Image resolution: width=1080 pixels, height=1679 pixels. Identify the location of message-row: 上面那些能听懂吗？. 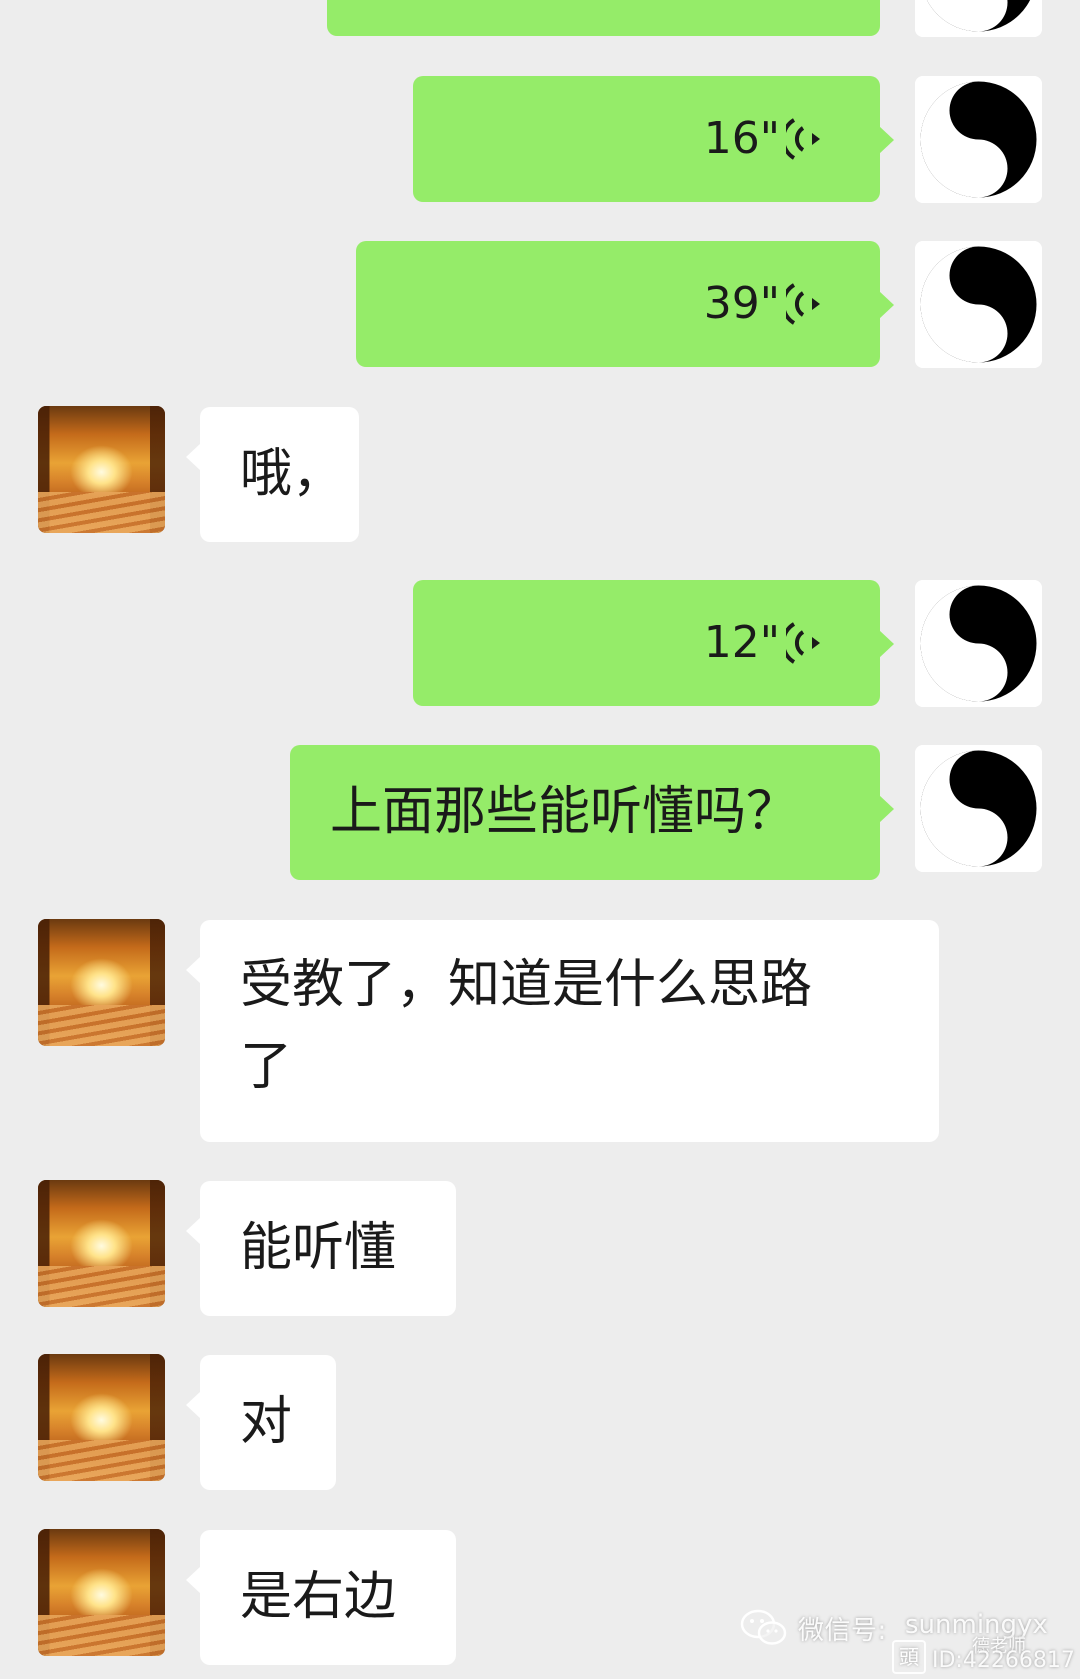
(540, 813).